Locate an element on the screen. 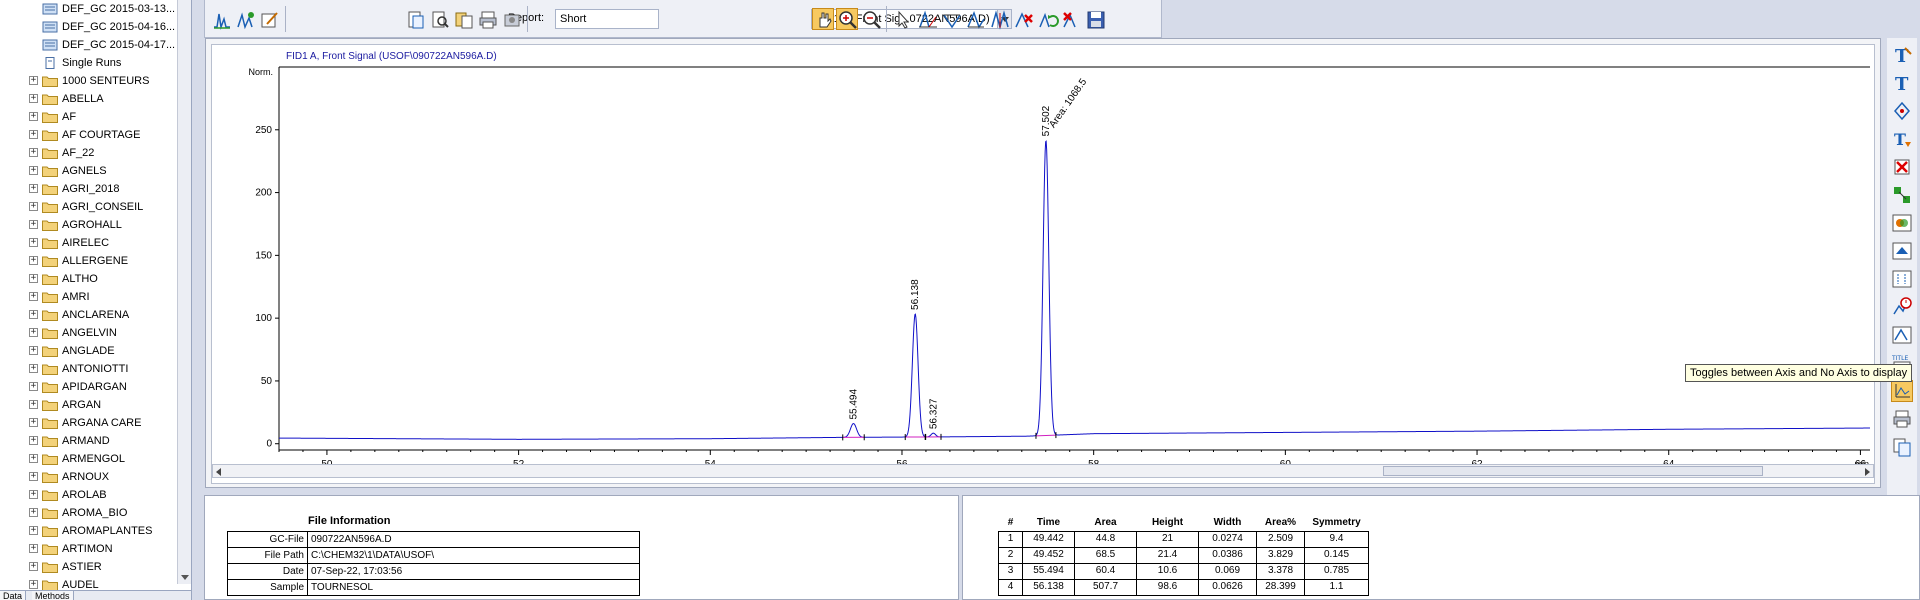  scroll-down-icon is located at coordinates (185, 577).